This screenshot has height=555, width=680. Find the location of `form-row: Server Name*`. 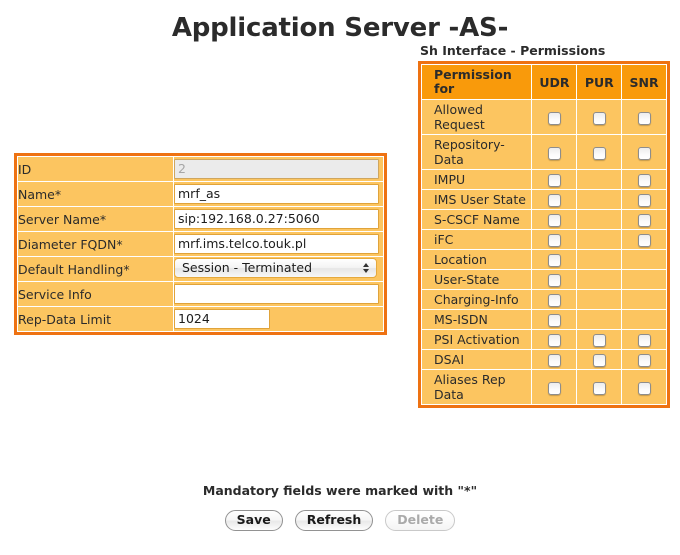

form-row: Server Name* is located at coordinates (200, 219).